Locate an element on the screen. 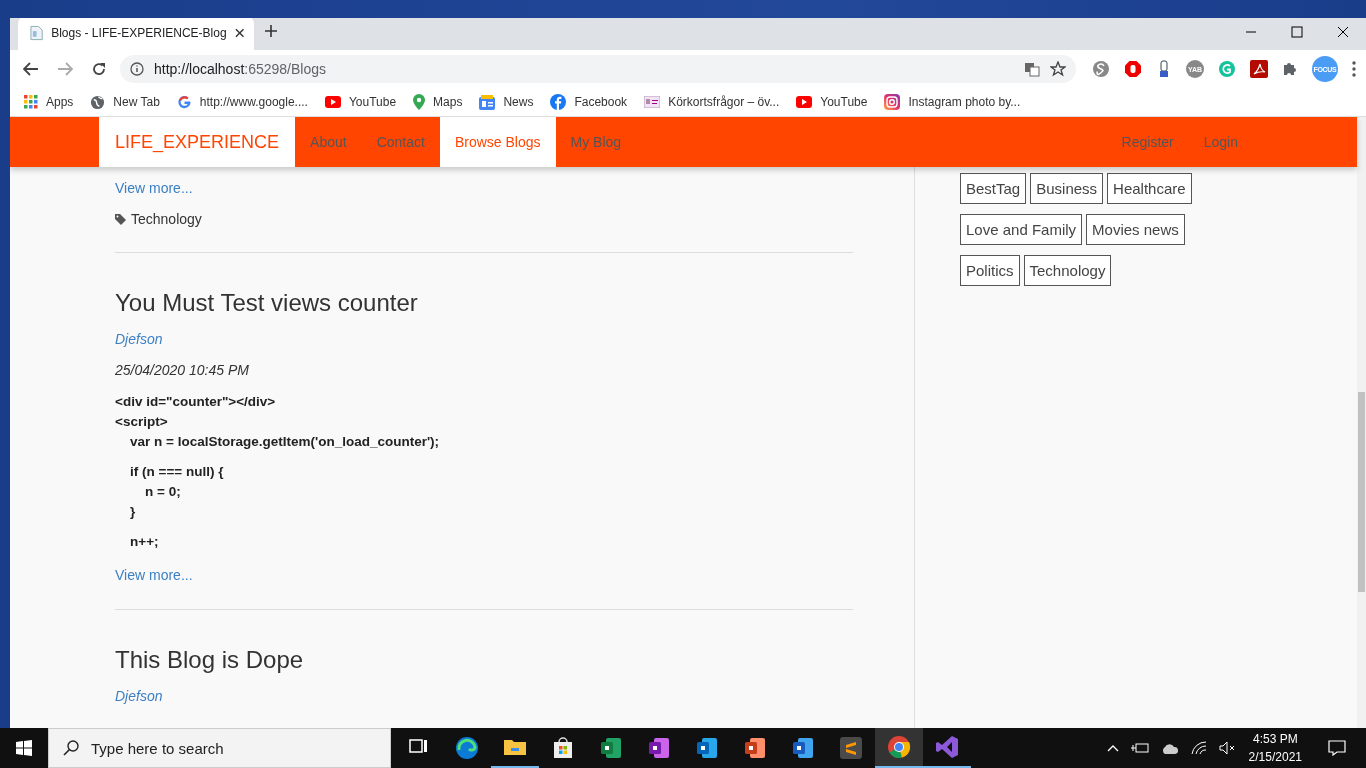  post-date: 25/04/2020 10:45 PM is located at coordinates (182, 370).